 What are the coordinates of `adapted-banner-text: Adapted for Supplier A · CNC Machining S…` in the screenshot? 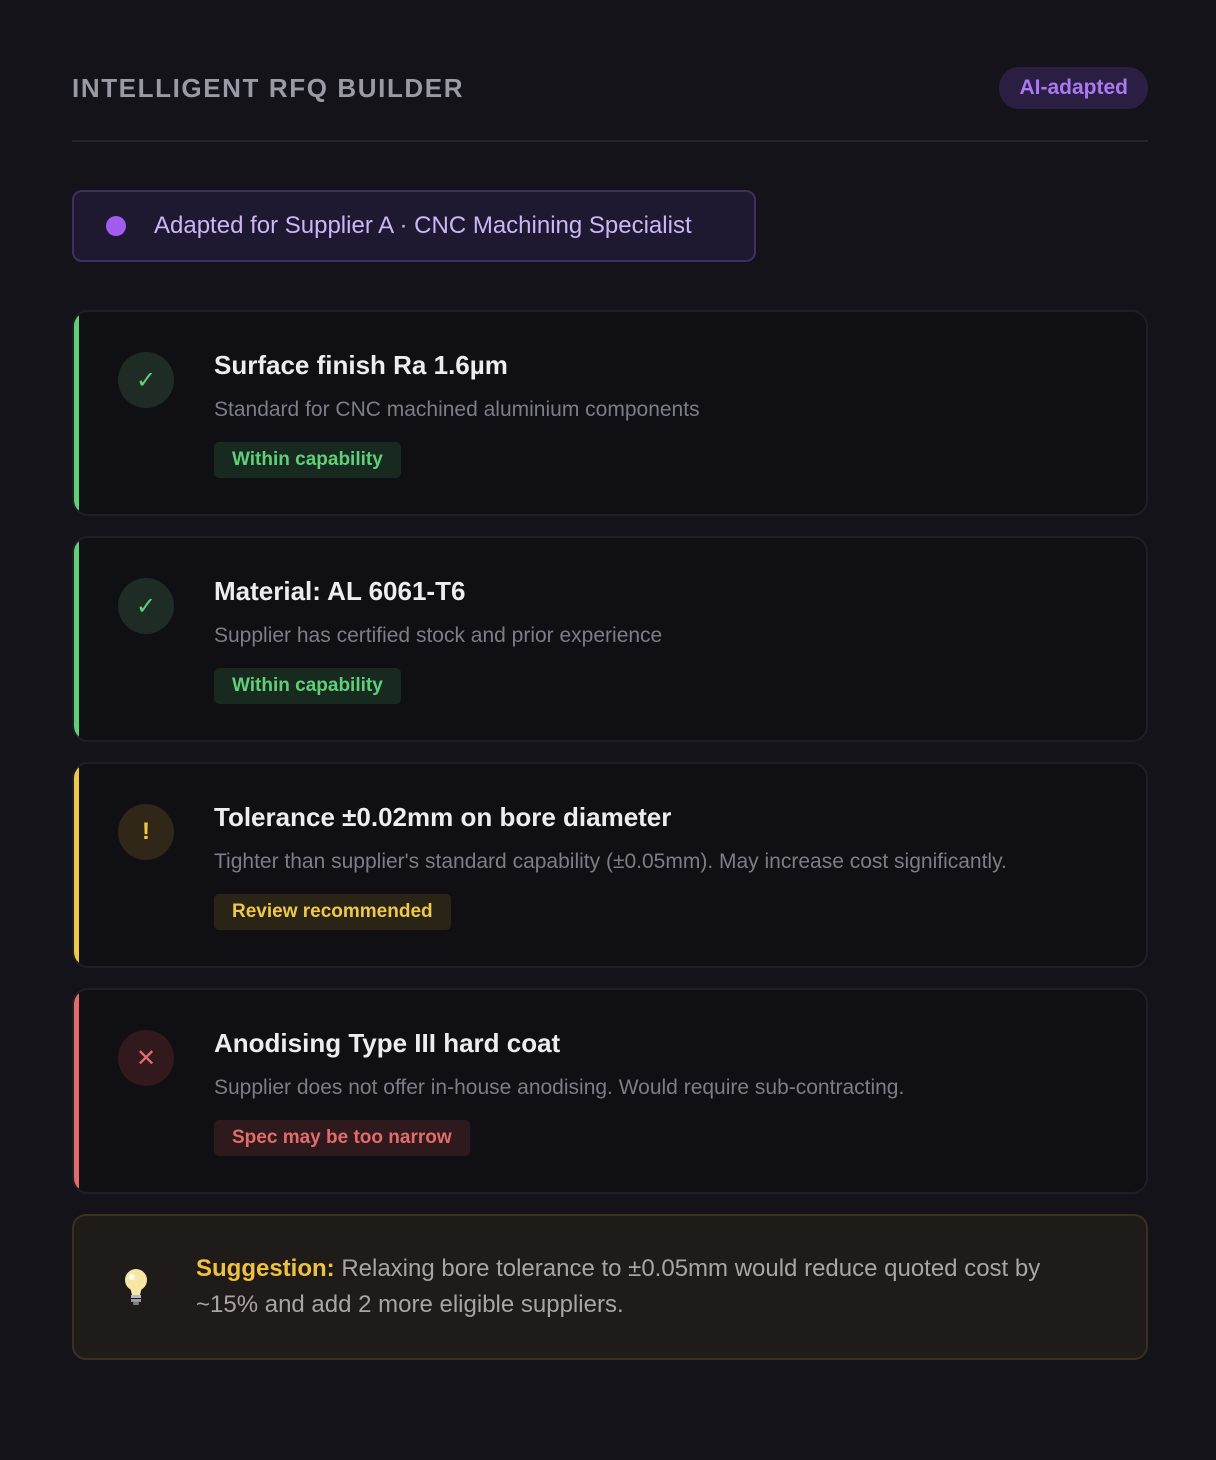 It's located at (423, 225).